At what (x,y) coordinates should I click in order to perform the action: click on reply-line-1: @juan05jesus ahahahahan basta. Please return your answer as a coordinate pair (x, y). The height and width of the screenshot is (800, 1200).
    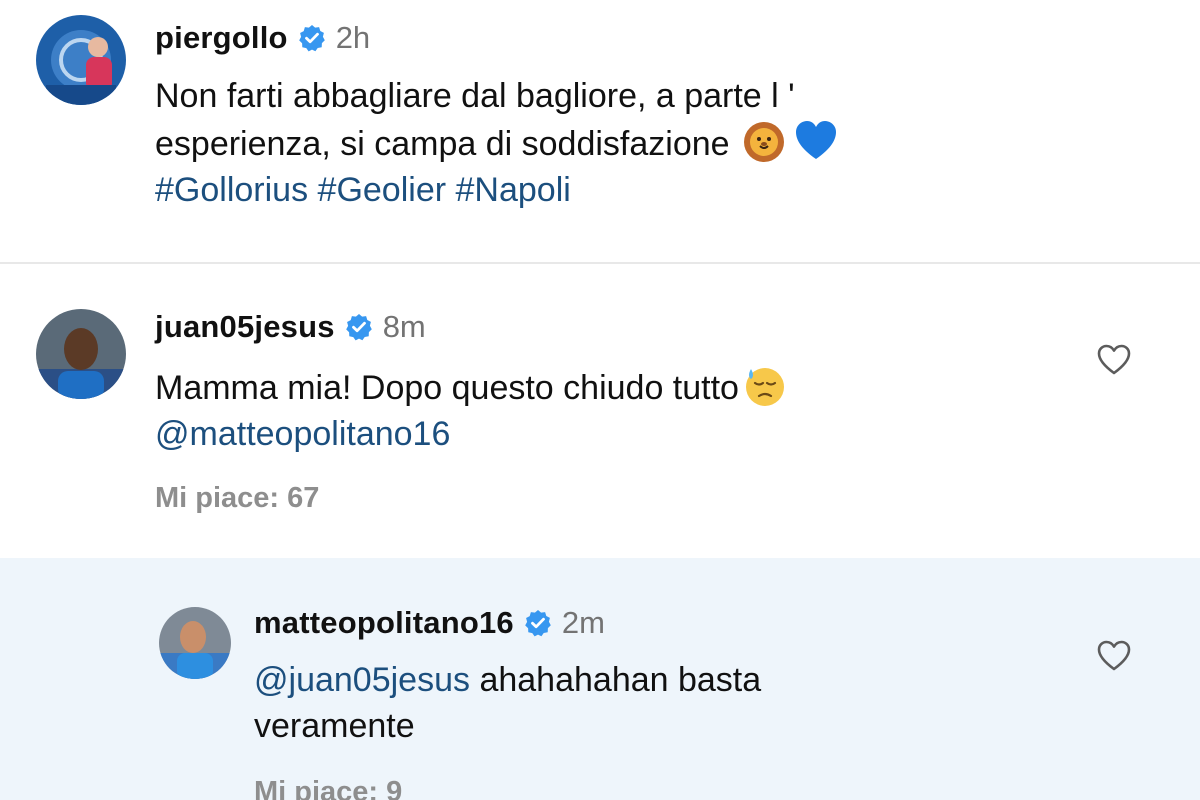
    Looking at the image, I should click on (507, 680).